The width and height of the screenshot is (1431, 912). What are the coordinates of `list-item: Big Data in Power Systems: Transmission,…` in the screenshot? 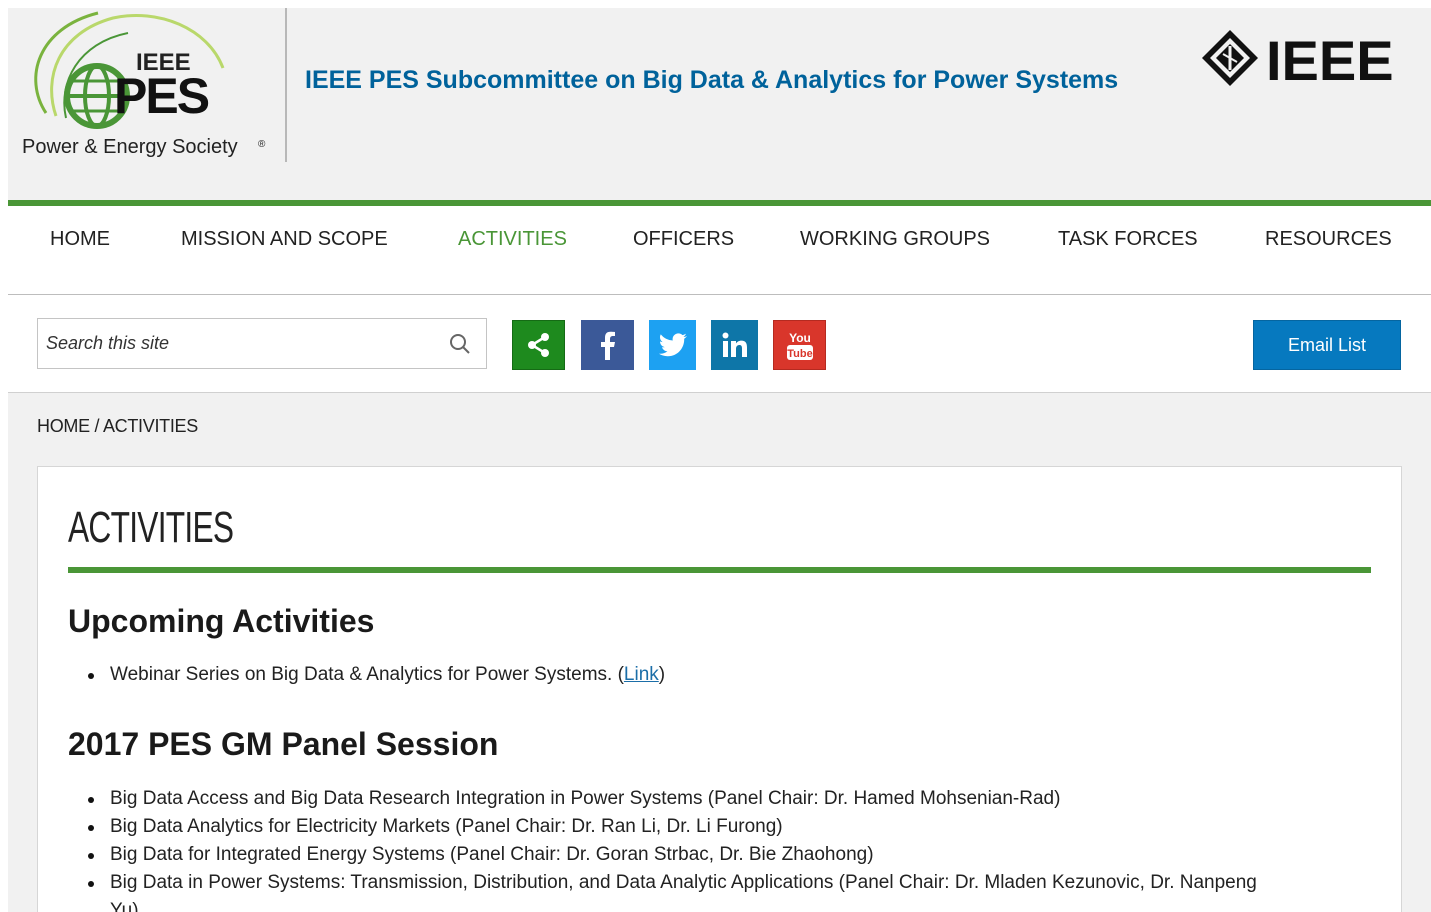 It's located at (672, 890).